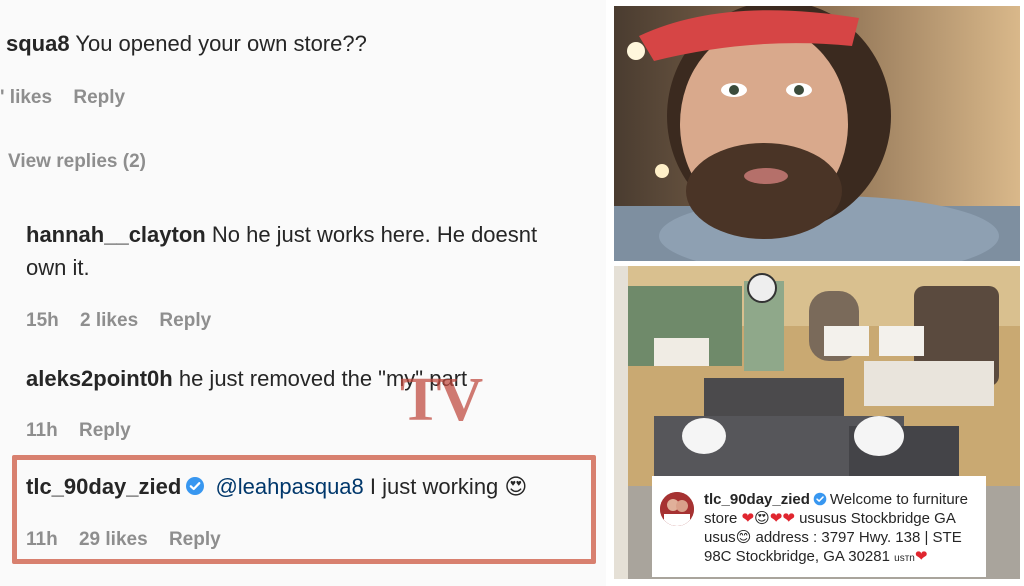 The width and height of the screenshot is (1024, 586). I want to click on likes-count: ' likes, so click(26, 97).